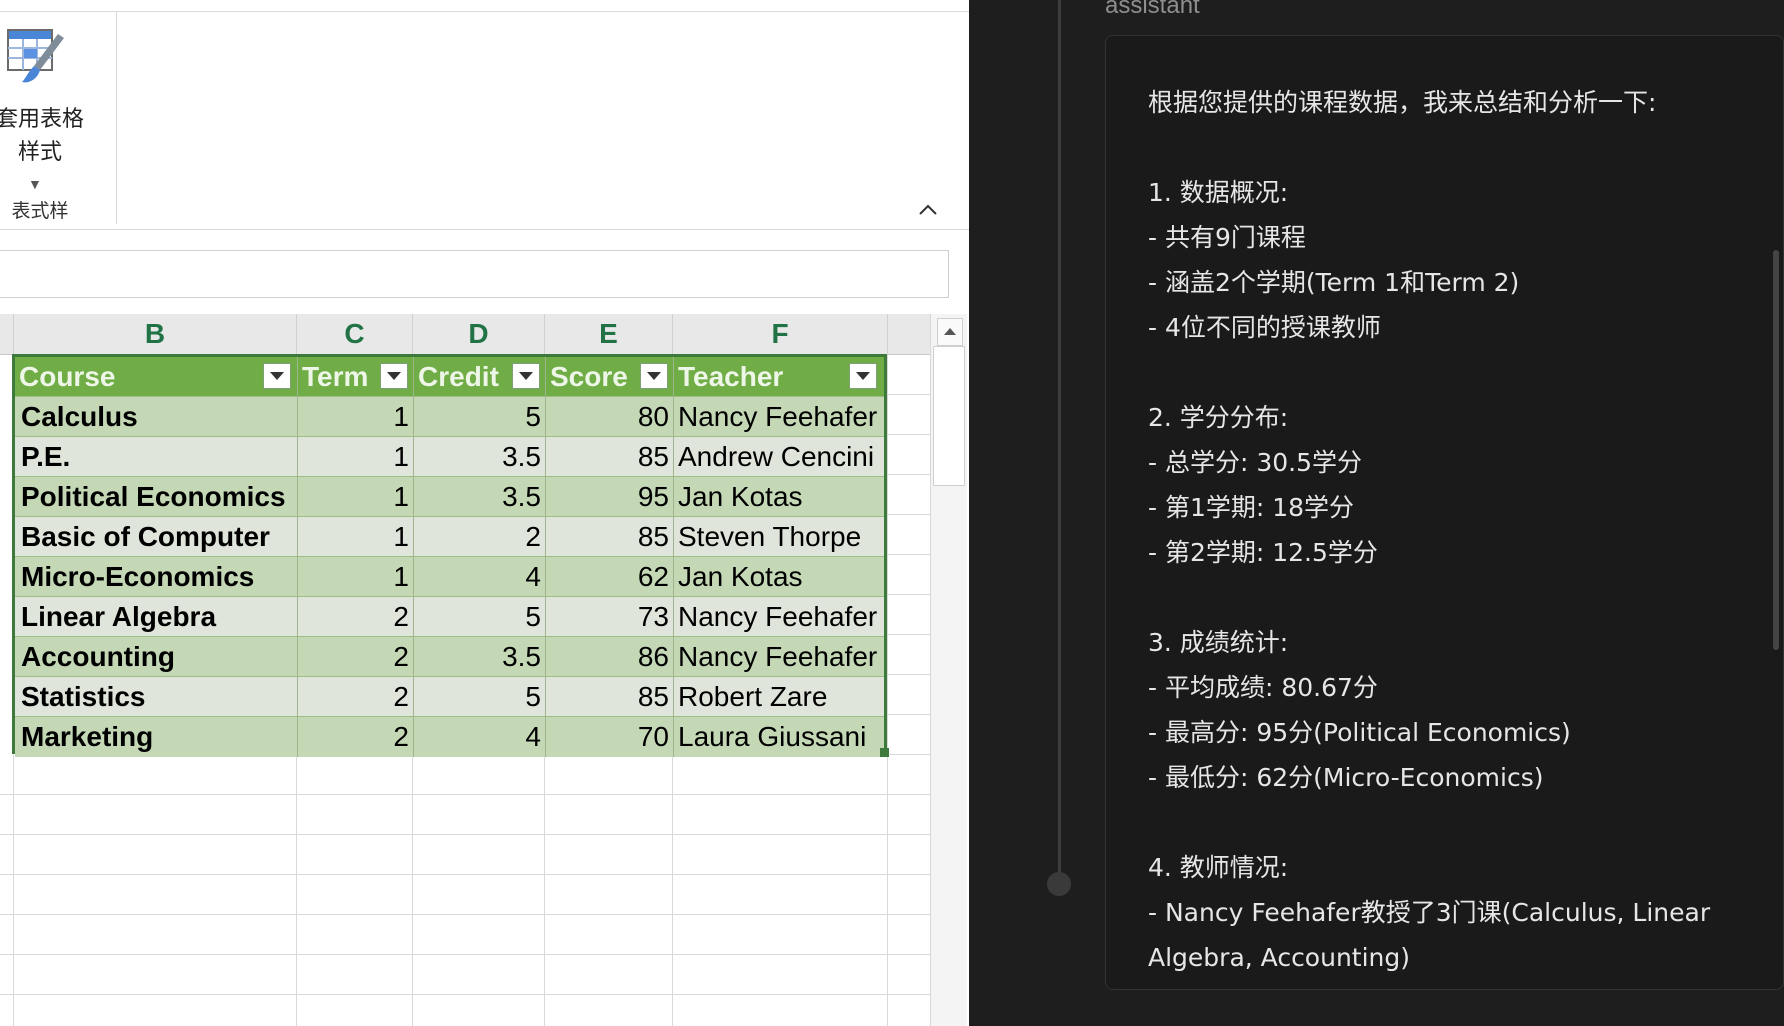 The image size is (1784, 1026). What do you see at coordinates (479, 334) in the screenshot?
I see `column-header-d: D` at bounding box center [479, 334].